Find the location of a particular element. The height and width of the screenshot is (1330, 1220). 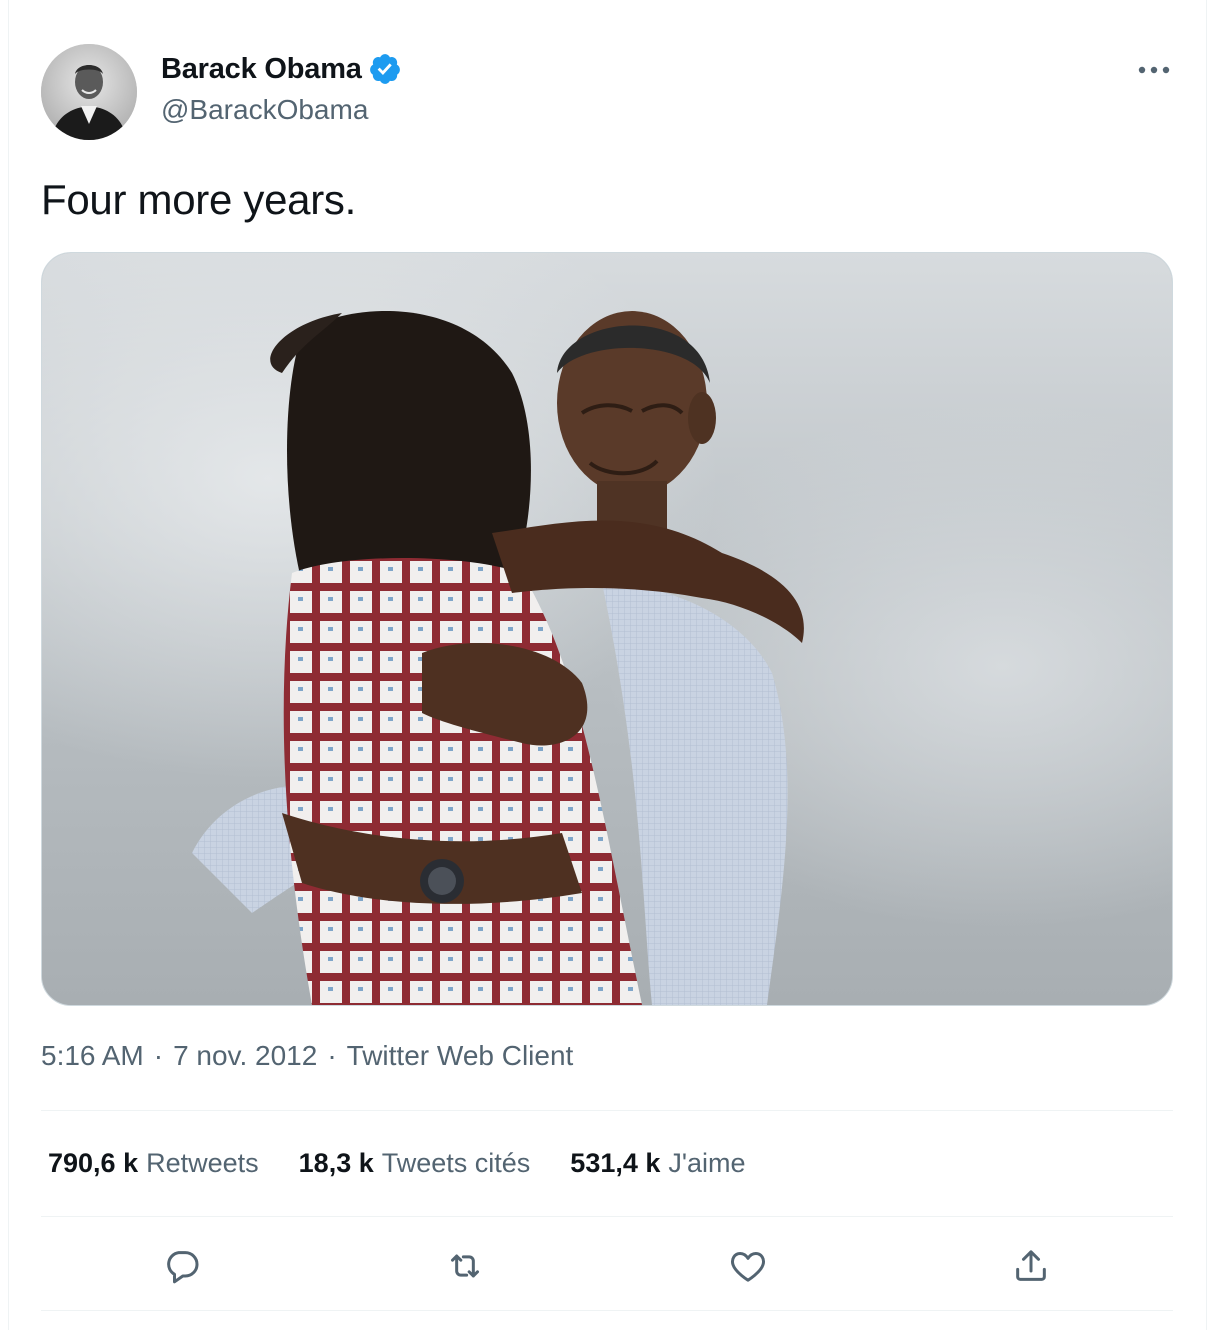

share-icon is located at coordinates (1031, 1265).